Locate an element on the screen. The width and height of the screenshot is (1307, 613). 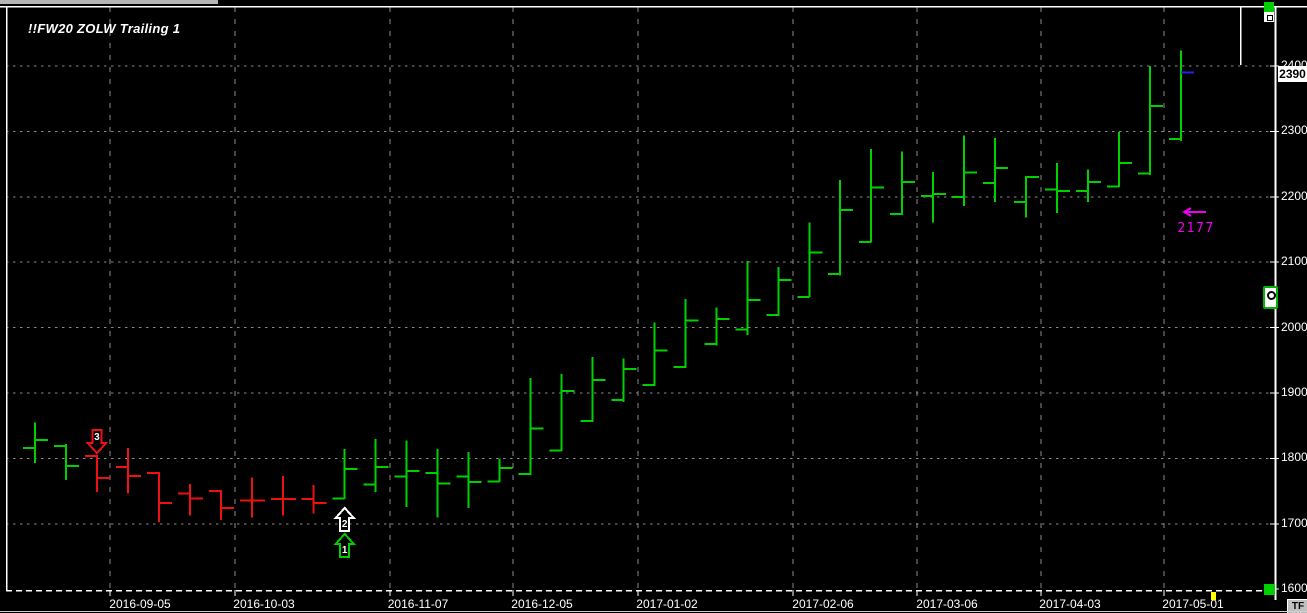
x-axis-label: 2016-10-03 is located at coordinates (264, 604).